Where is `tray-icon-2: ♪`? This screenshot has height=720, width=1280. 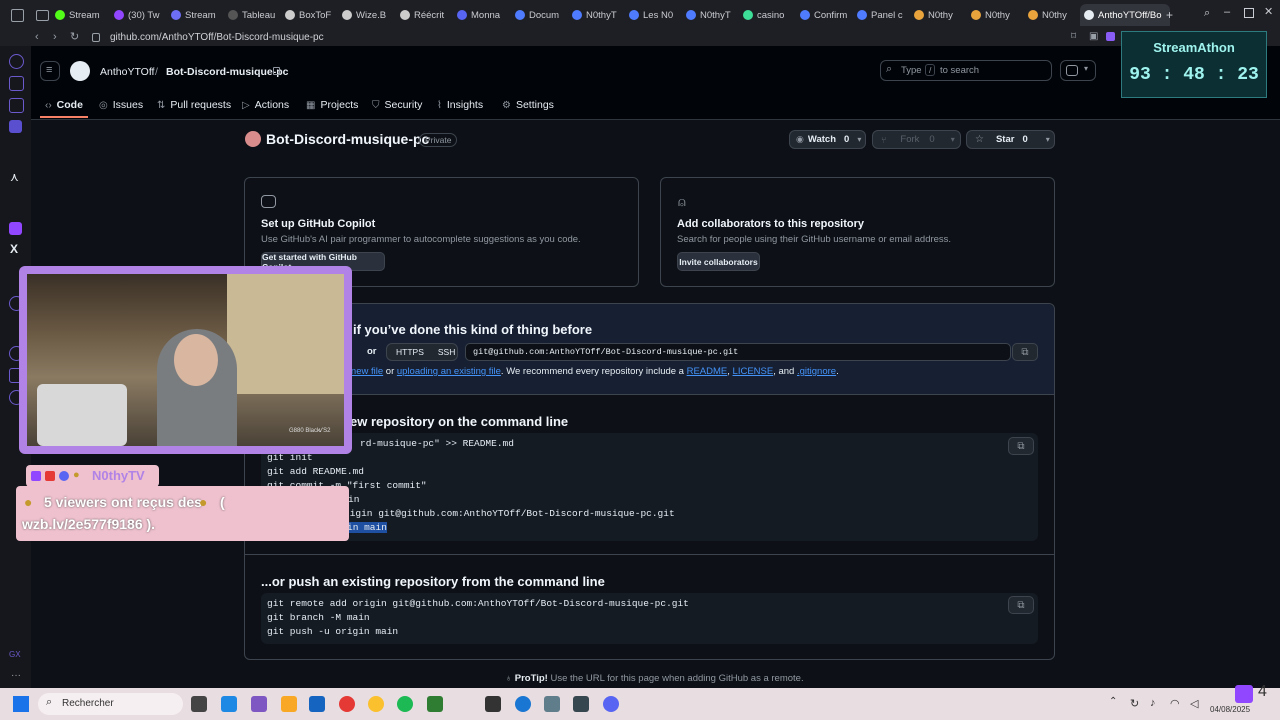
tray-icon-2: ♪ is located at coordinates (1153, 703).